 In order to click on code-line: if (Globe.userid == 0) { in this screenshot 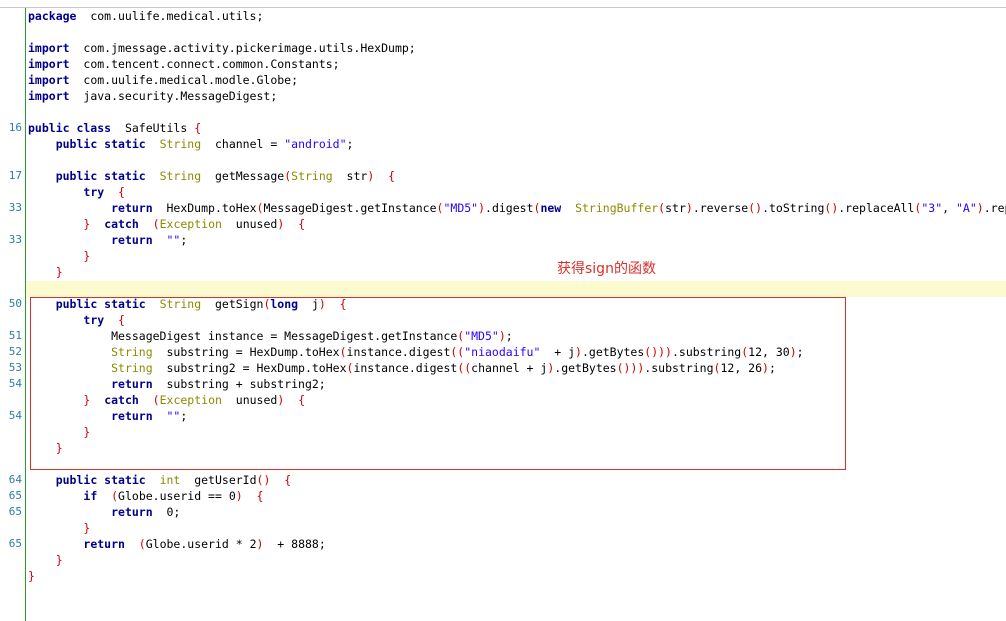, I will do `click(517, 496)`.